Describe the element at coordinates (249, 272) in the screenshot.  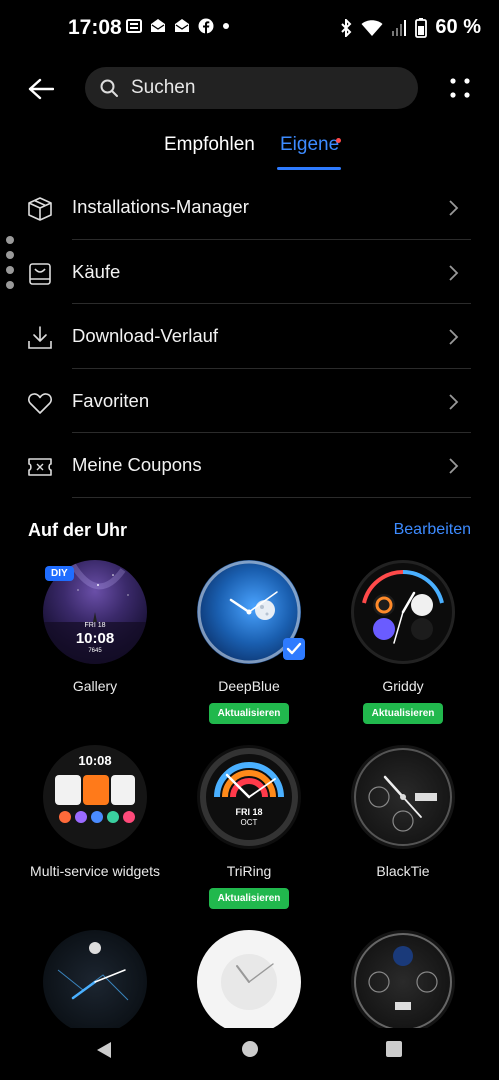
I see `menu-item-purchases: Käufe` at that location.